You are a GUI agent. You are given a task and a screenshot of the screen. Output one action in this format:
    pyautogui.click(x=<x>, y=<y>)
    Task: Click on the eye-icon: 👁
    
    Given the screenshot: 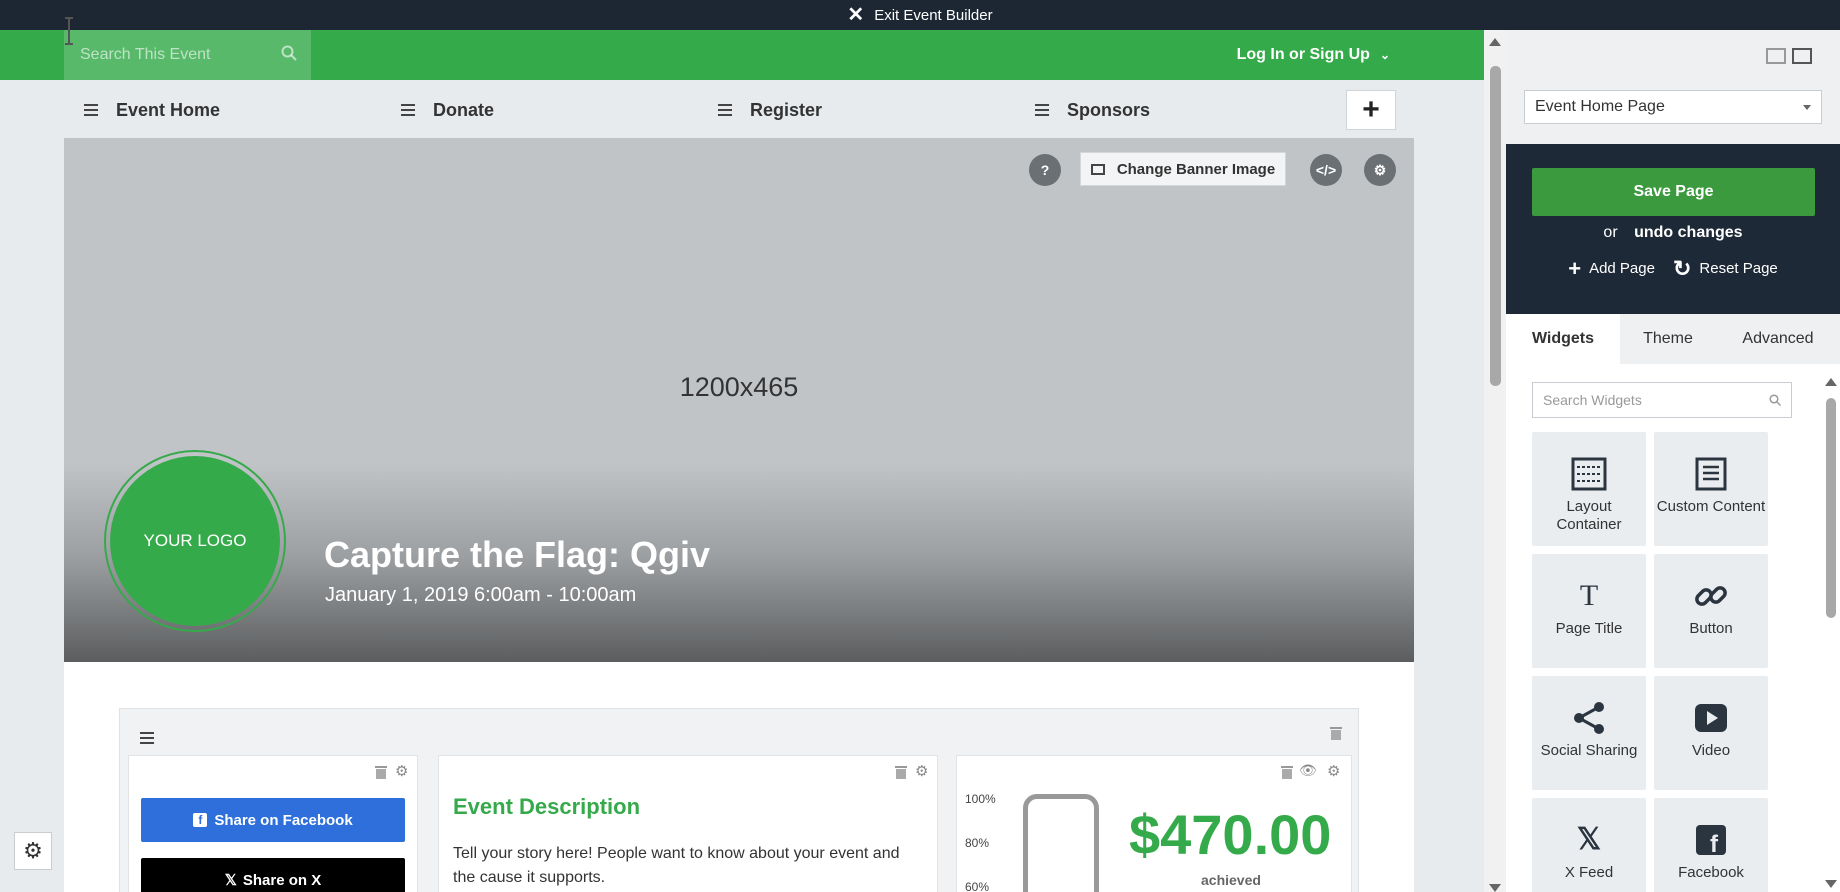 What is the action you would take?
    pyautogui.click(x=1308, y=770)
    